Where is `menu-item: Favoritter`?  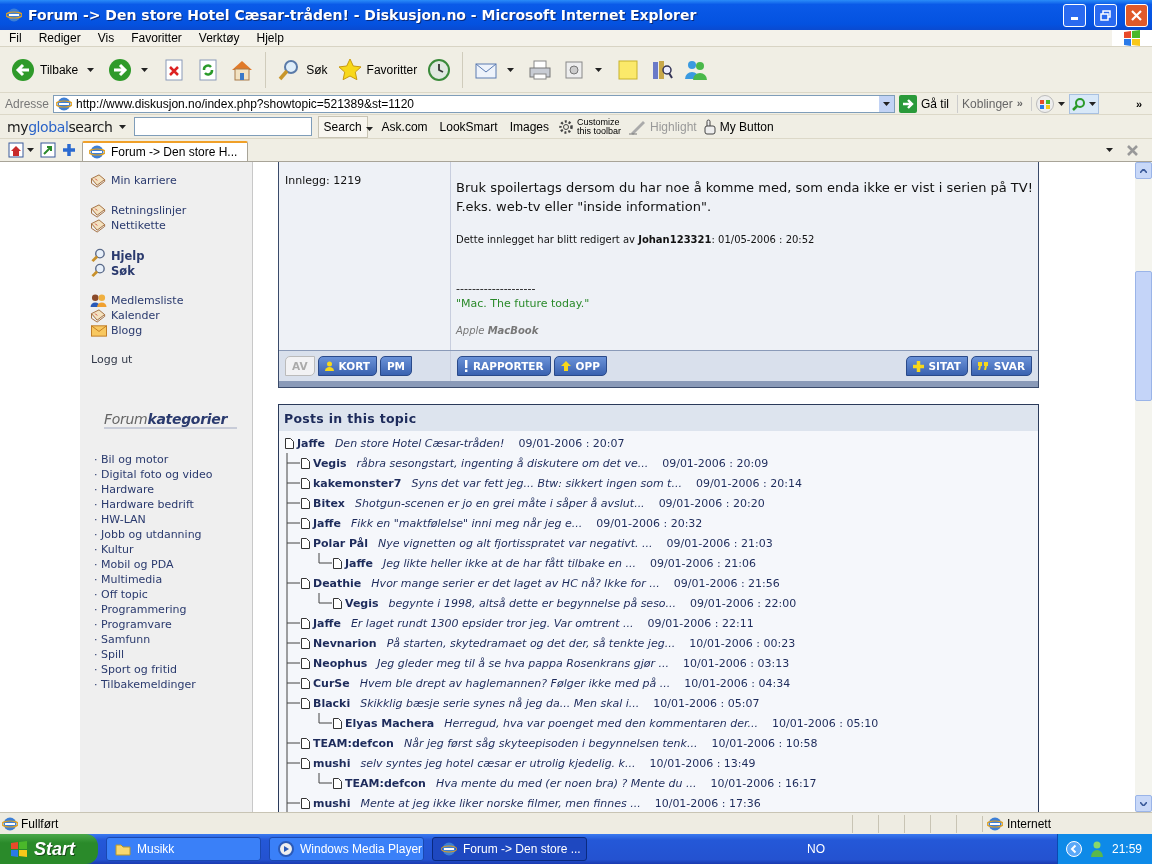
menu-item: Favoritter is located at coordinates (156, 38).